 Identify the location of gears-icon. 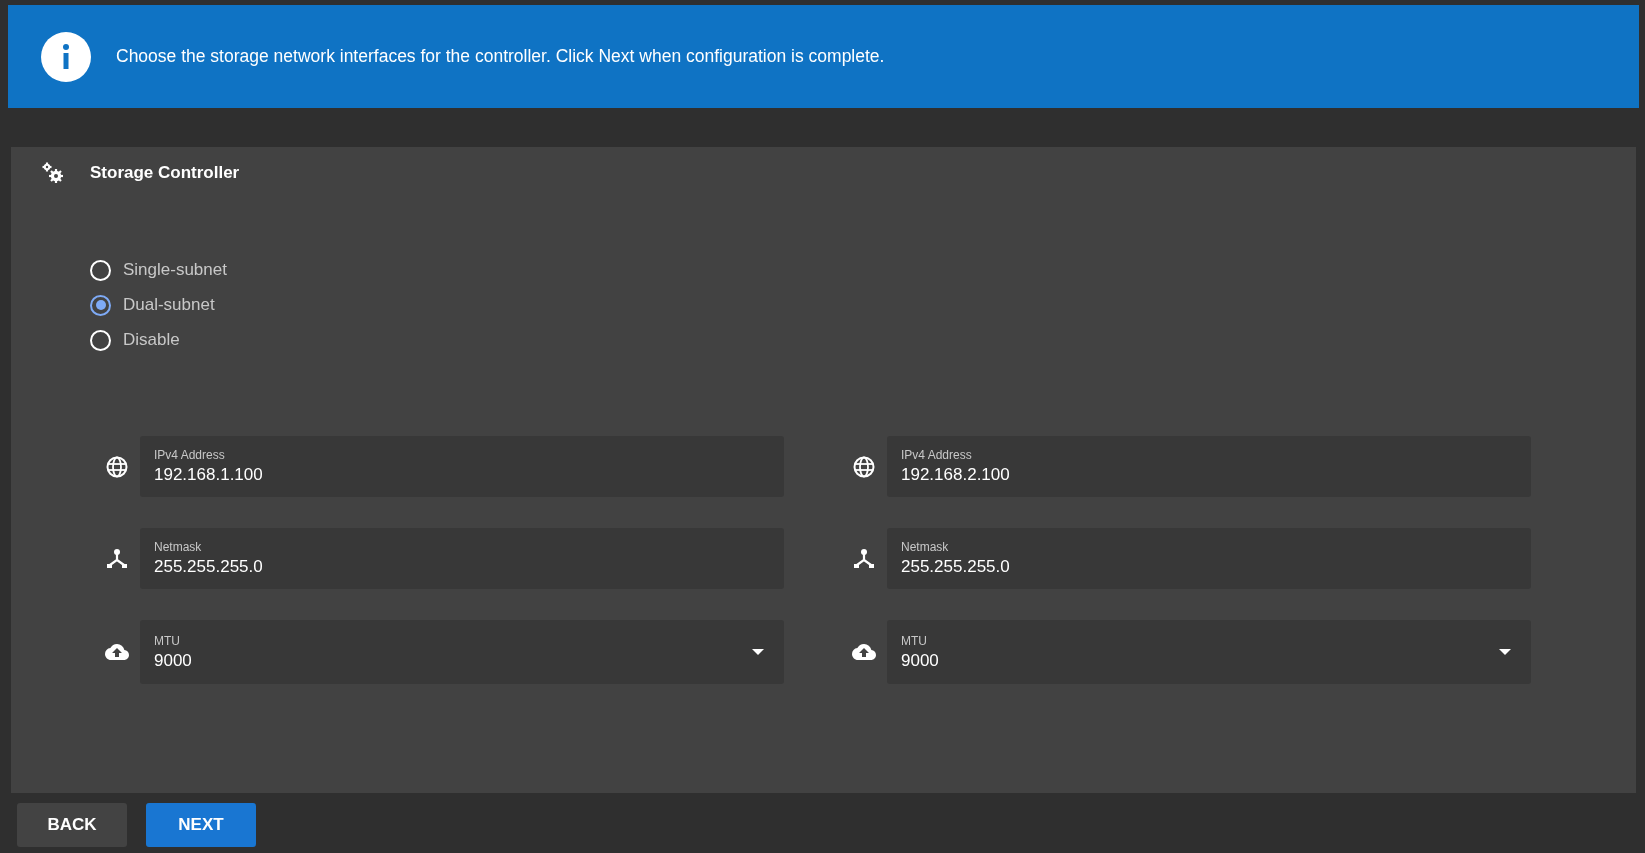
(53, 173).